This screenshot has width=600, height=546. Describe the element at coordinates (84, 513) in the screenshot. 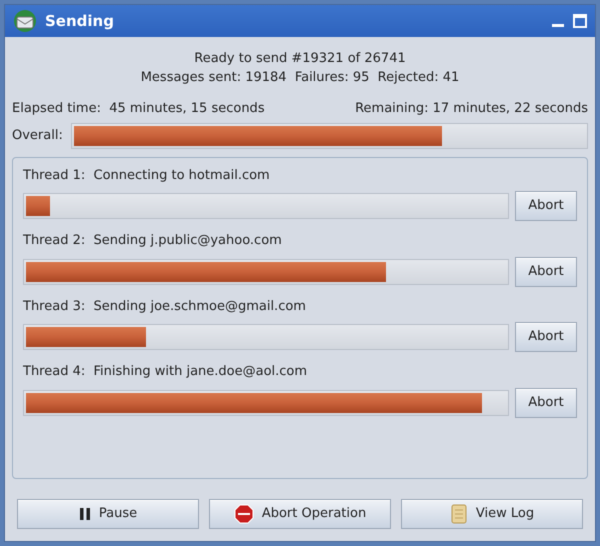

I see `pause-icon` at that location.